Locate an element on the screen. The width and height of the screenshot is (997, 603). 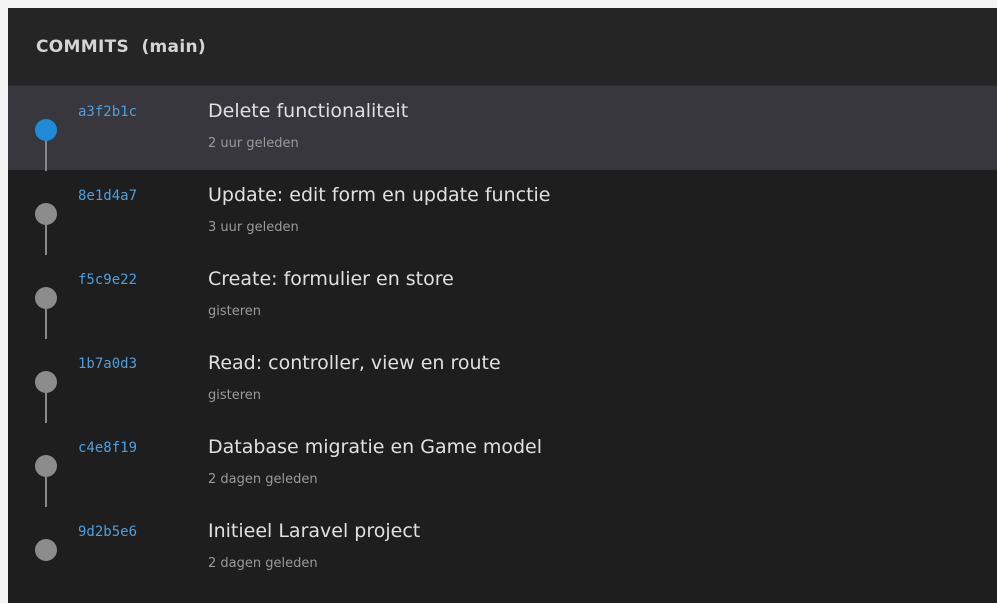
commit-time: 2 uur geleden is located at coordinates (253, 143).